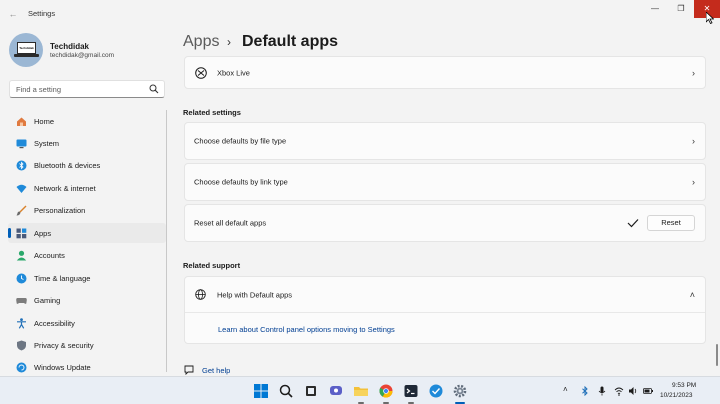 The image size is (720, 404). I want to click on get-help-icon, so click(189, 370).